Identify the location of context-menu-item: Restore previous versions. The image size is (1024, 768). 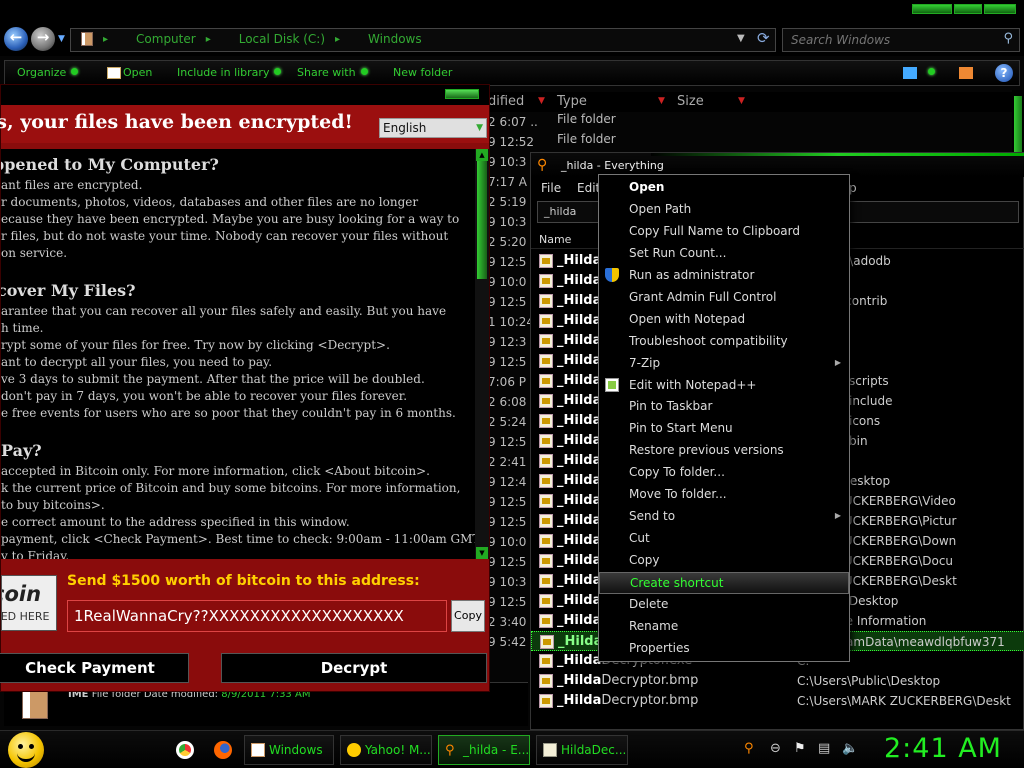
(724, 451).